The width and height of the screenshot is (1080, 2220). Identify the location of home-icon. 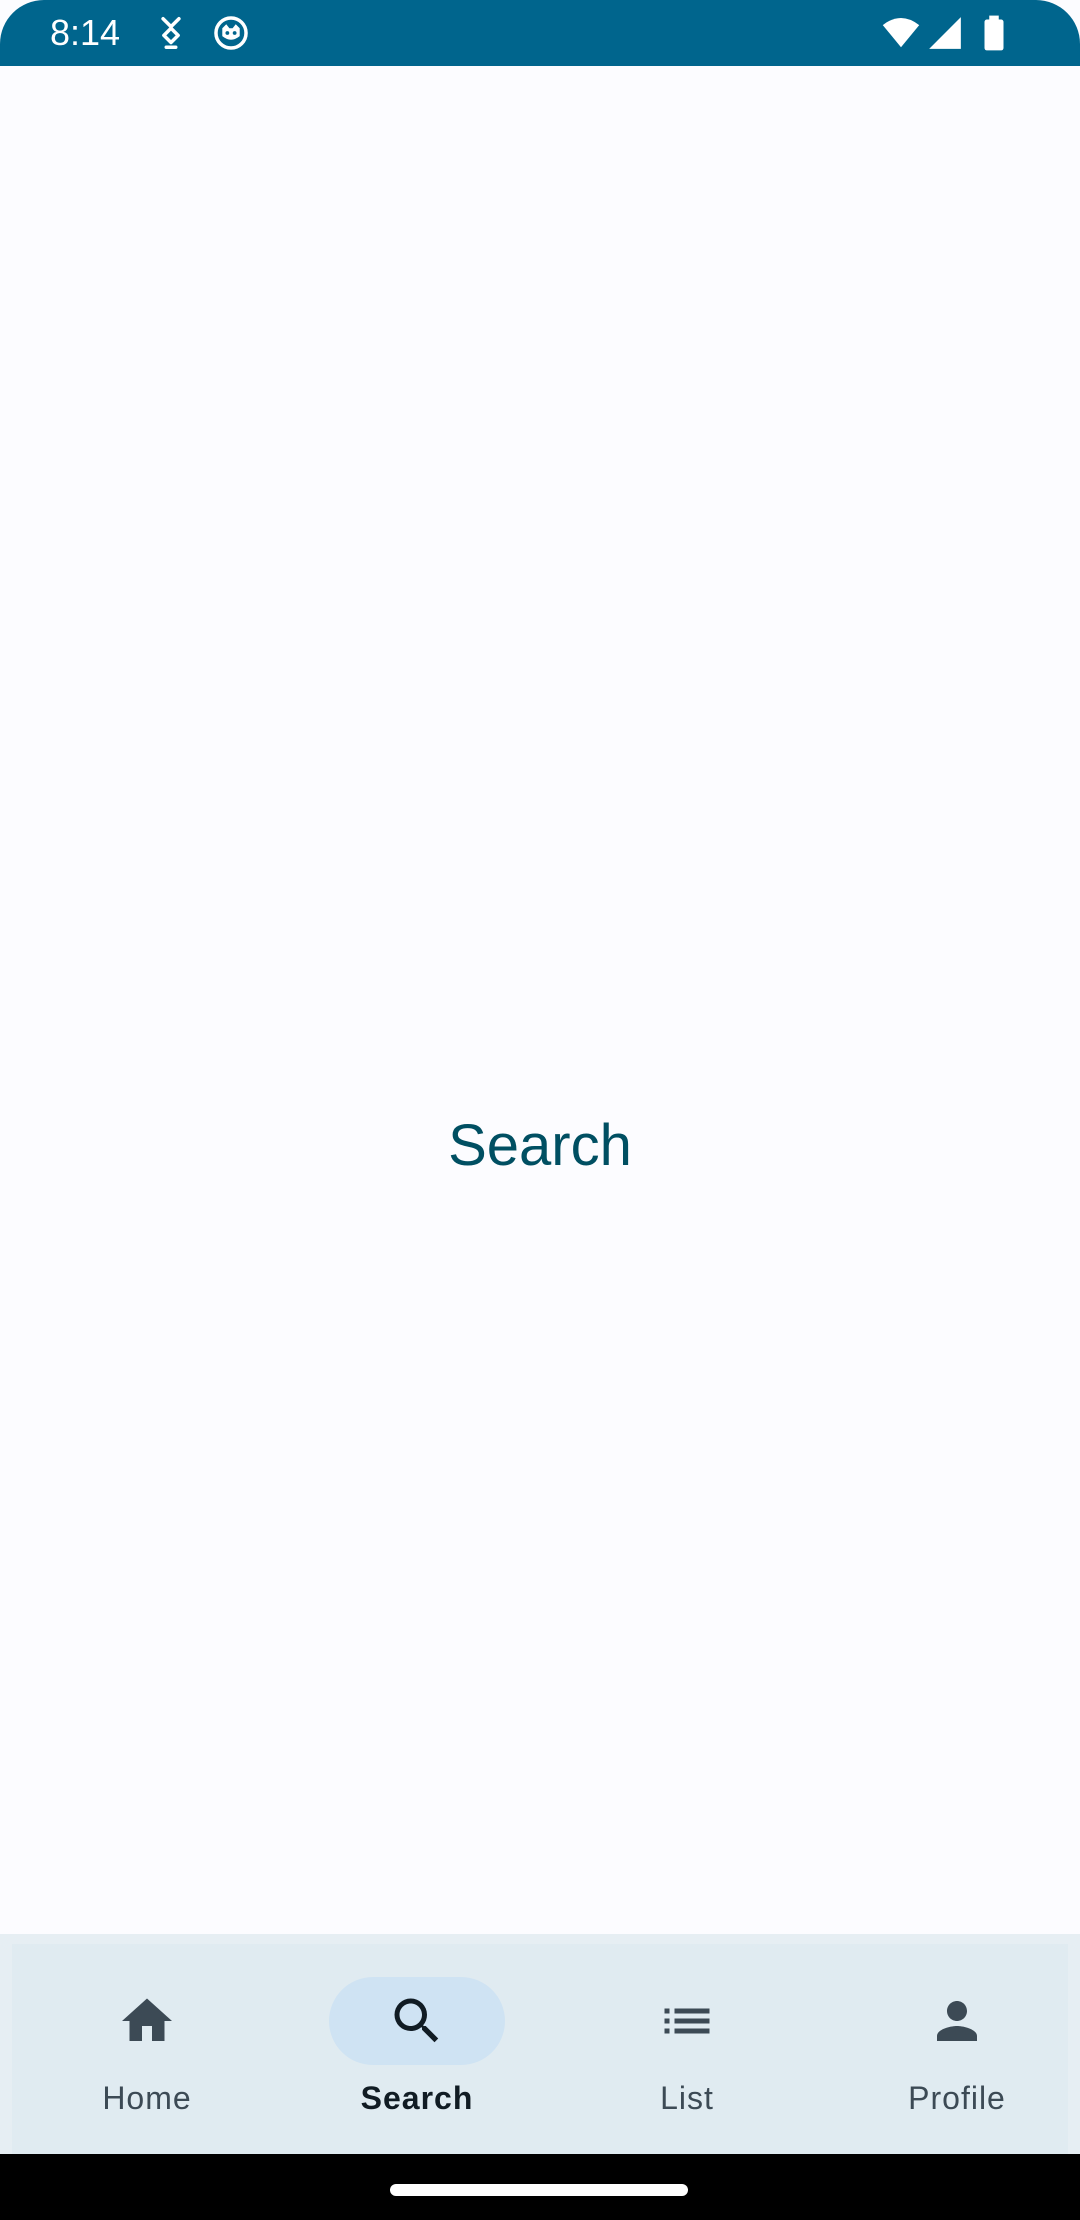
(147, 2019).